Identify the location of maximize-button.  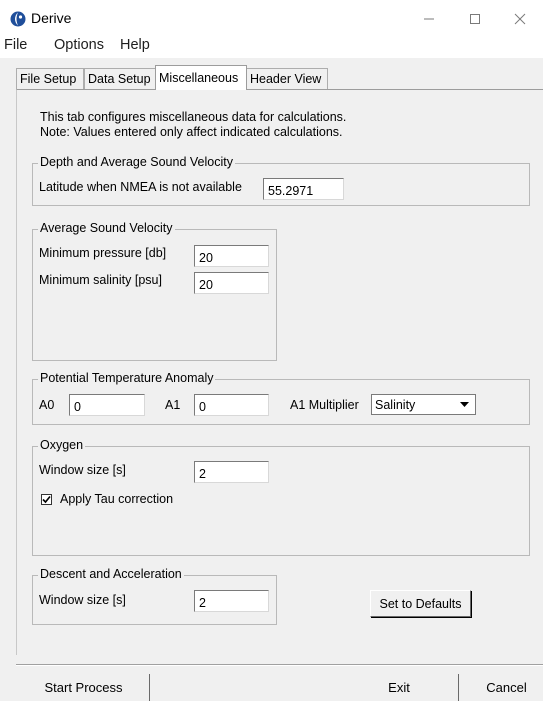
(475, 19).